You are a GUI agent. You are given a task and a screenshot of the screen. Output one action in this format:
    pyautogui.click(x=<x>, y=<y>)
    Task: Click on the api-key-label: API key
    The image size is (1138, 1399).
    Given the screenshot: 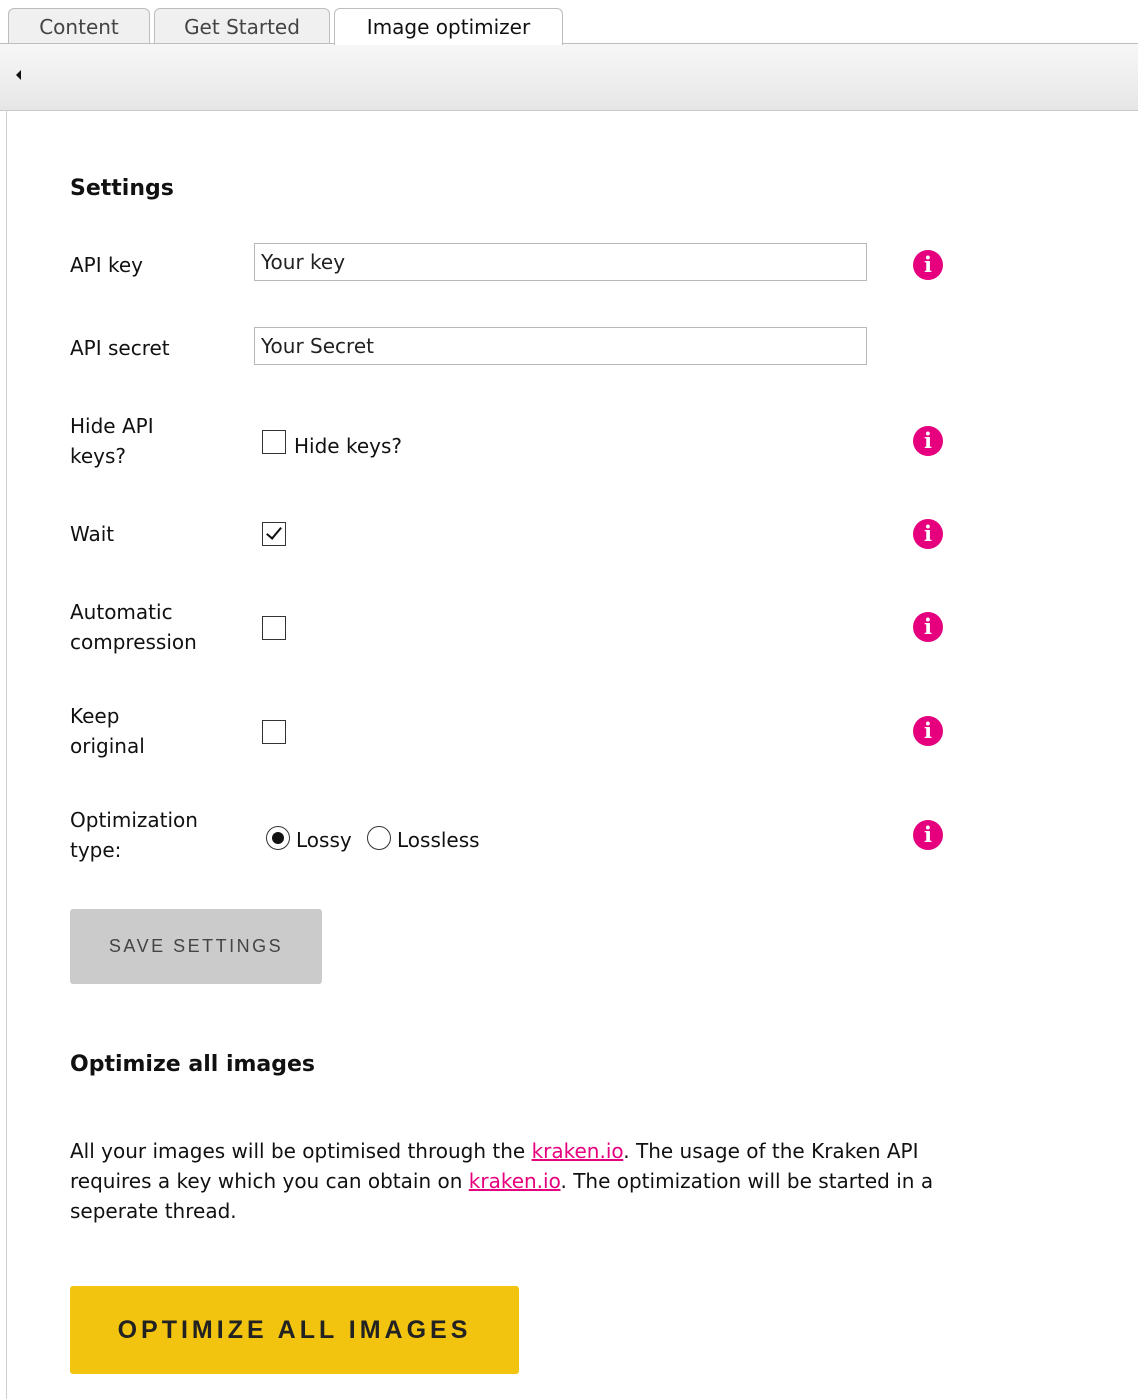 What is the action you would take?
    pyautogui.click(x=107, y=265)
    